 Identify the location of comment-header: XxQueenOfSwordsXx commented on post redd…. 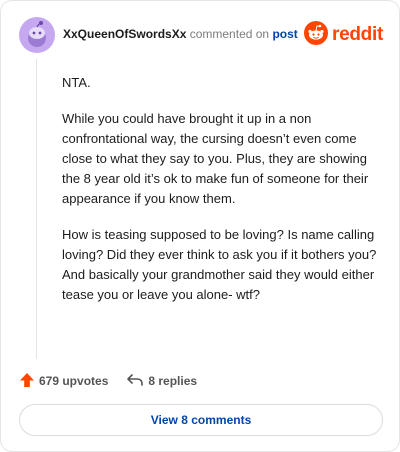
(201, 35).